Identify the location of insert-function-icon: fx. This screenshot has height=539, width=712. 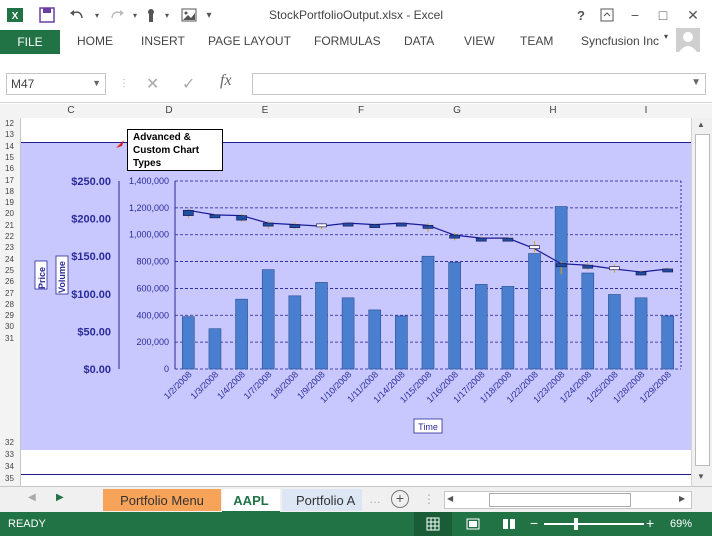
(226, 81).